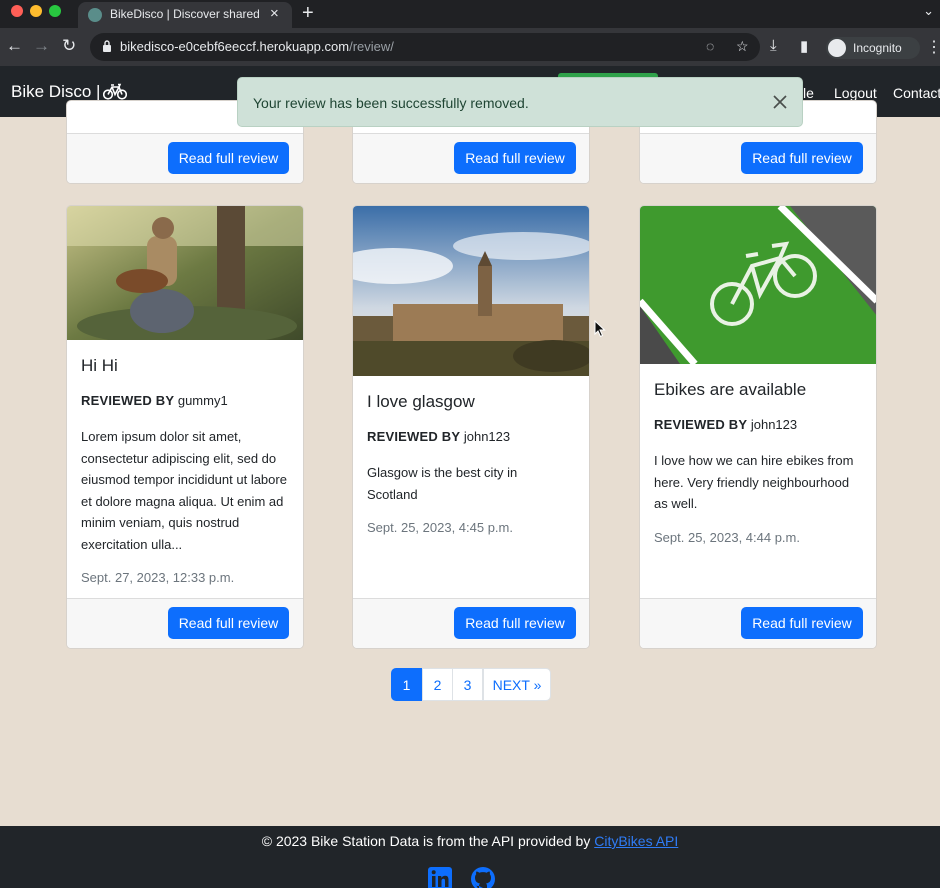 The width and height of the screenshot is (940, 888). Describe the element at coordinates (855, 93) in the screenshot. I see `nav-link-logout: Logout` at that location.